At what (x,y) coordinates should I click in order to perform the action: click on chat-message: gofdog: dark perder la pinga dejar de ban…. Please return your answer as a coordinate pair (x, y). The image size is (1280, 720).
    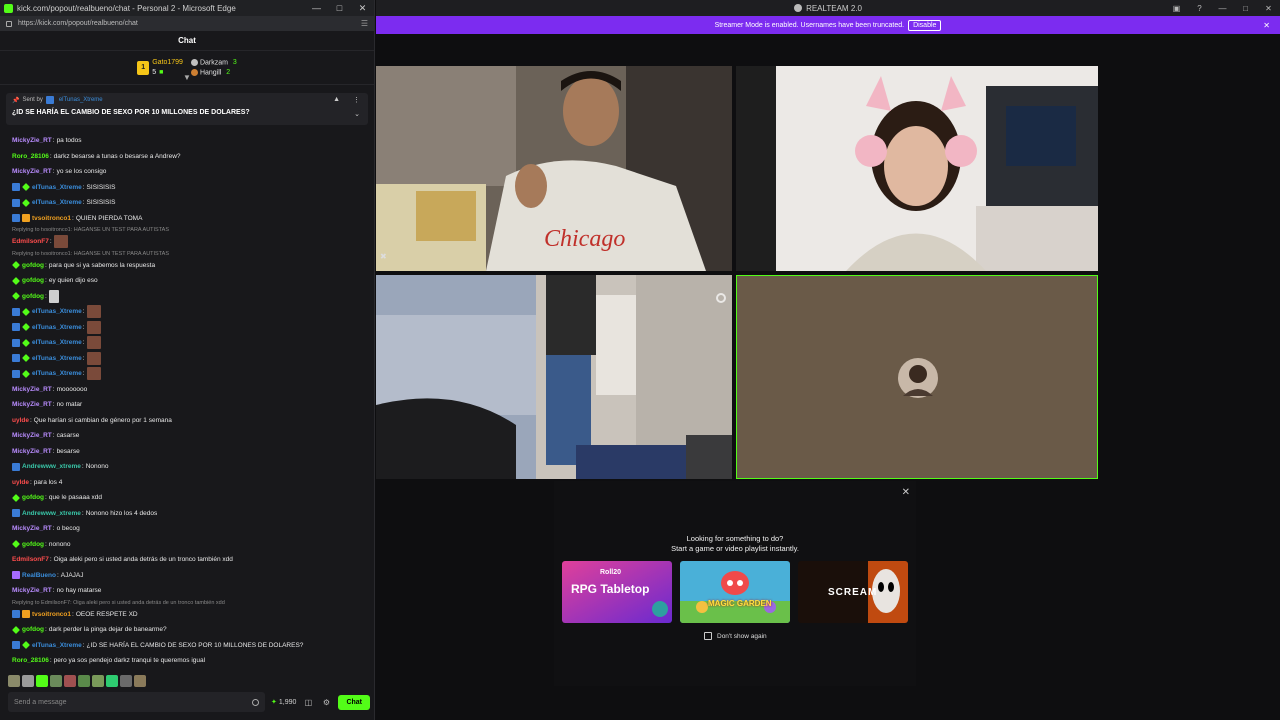
    Looking at the image, I should click on (187, 630).